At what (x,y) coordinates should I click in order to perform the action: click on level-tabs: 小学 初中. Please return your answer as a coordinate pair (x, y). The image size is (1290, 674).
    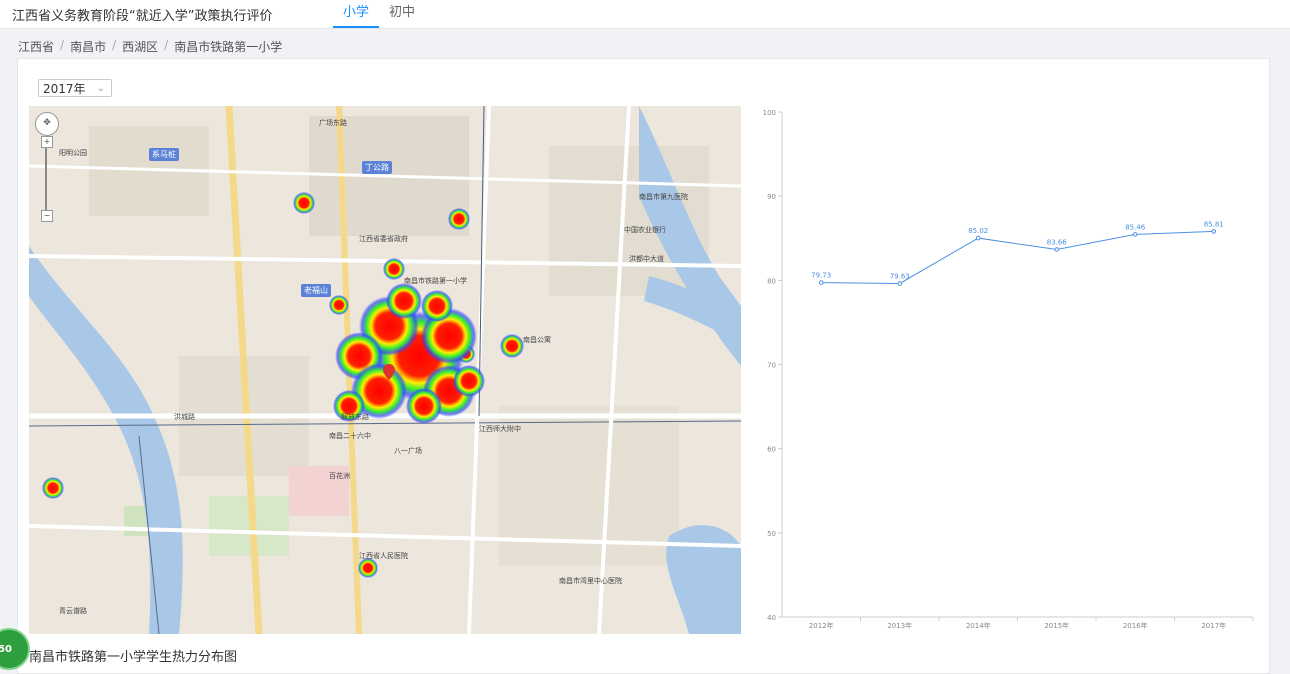
    Looking at the image, I should click on (379, 14).